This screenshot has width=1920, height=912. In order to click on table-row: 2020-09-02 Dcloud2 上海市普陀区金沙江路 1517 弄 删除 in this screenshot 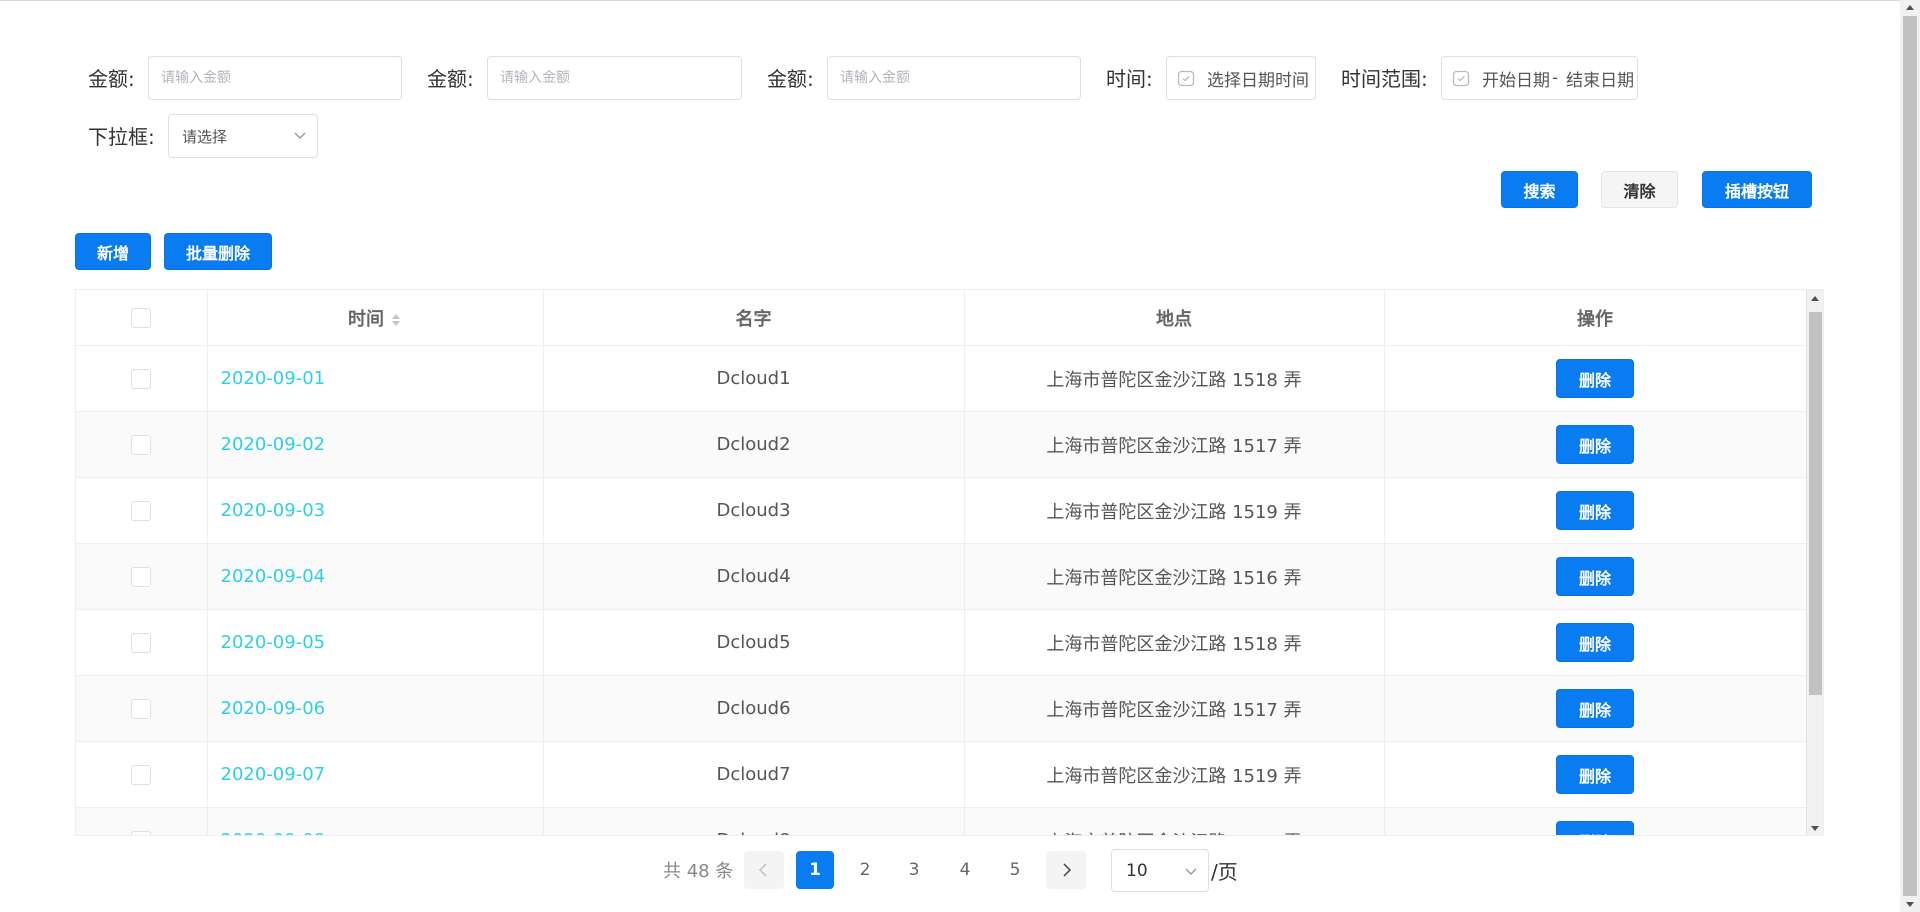, I will do `click(941, 444)`.